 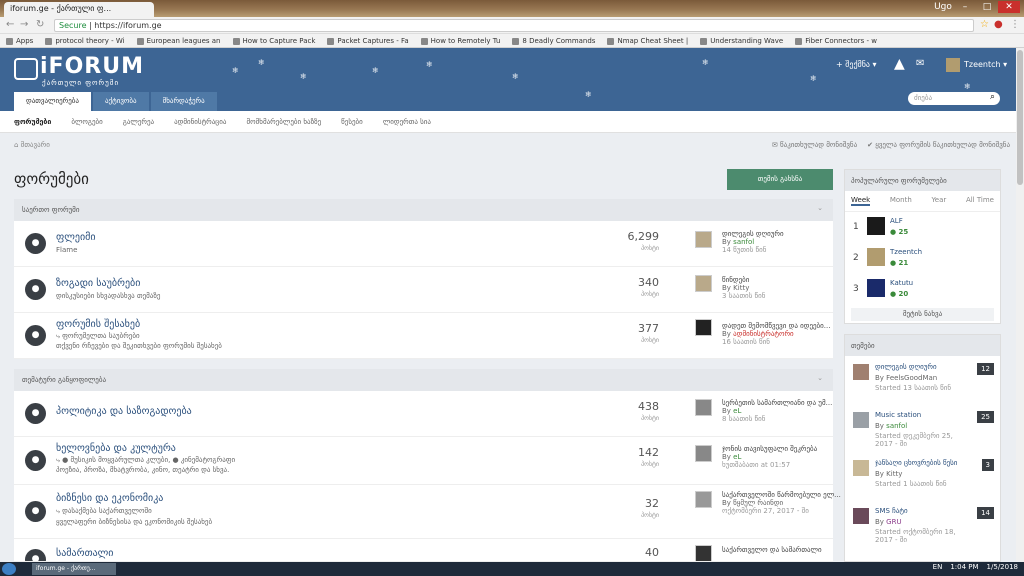 I want to click on last-post-user: Kitty, so click(x=741, y=288).